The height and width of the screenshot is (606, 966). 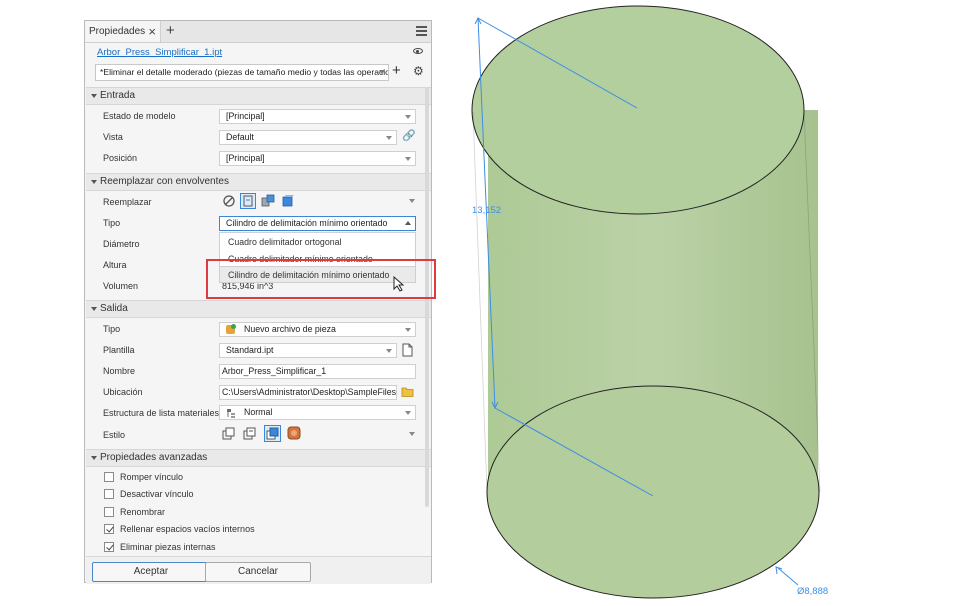 What do you see at coordinates (120, 158) in the screenshot?
I see `posicion-label: Posición` at bounding box center [120, 158].